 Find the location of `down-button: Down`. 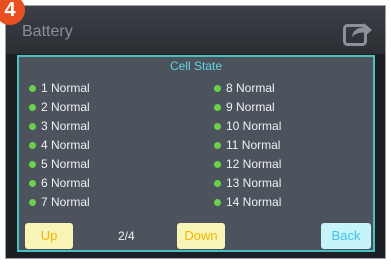

down-button: Down is located at coordinates (201, 236).